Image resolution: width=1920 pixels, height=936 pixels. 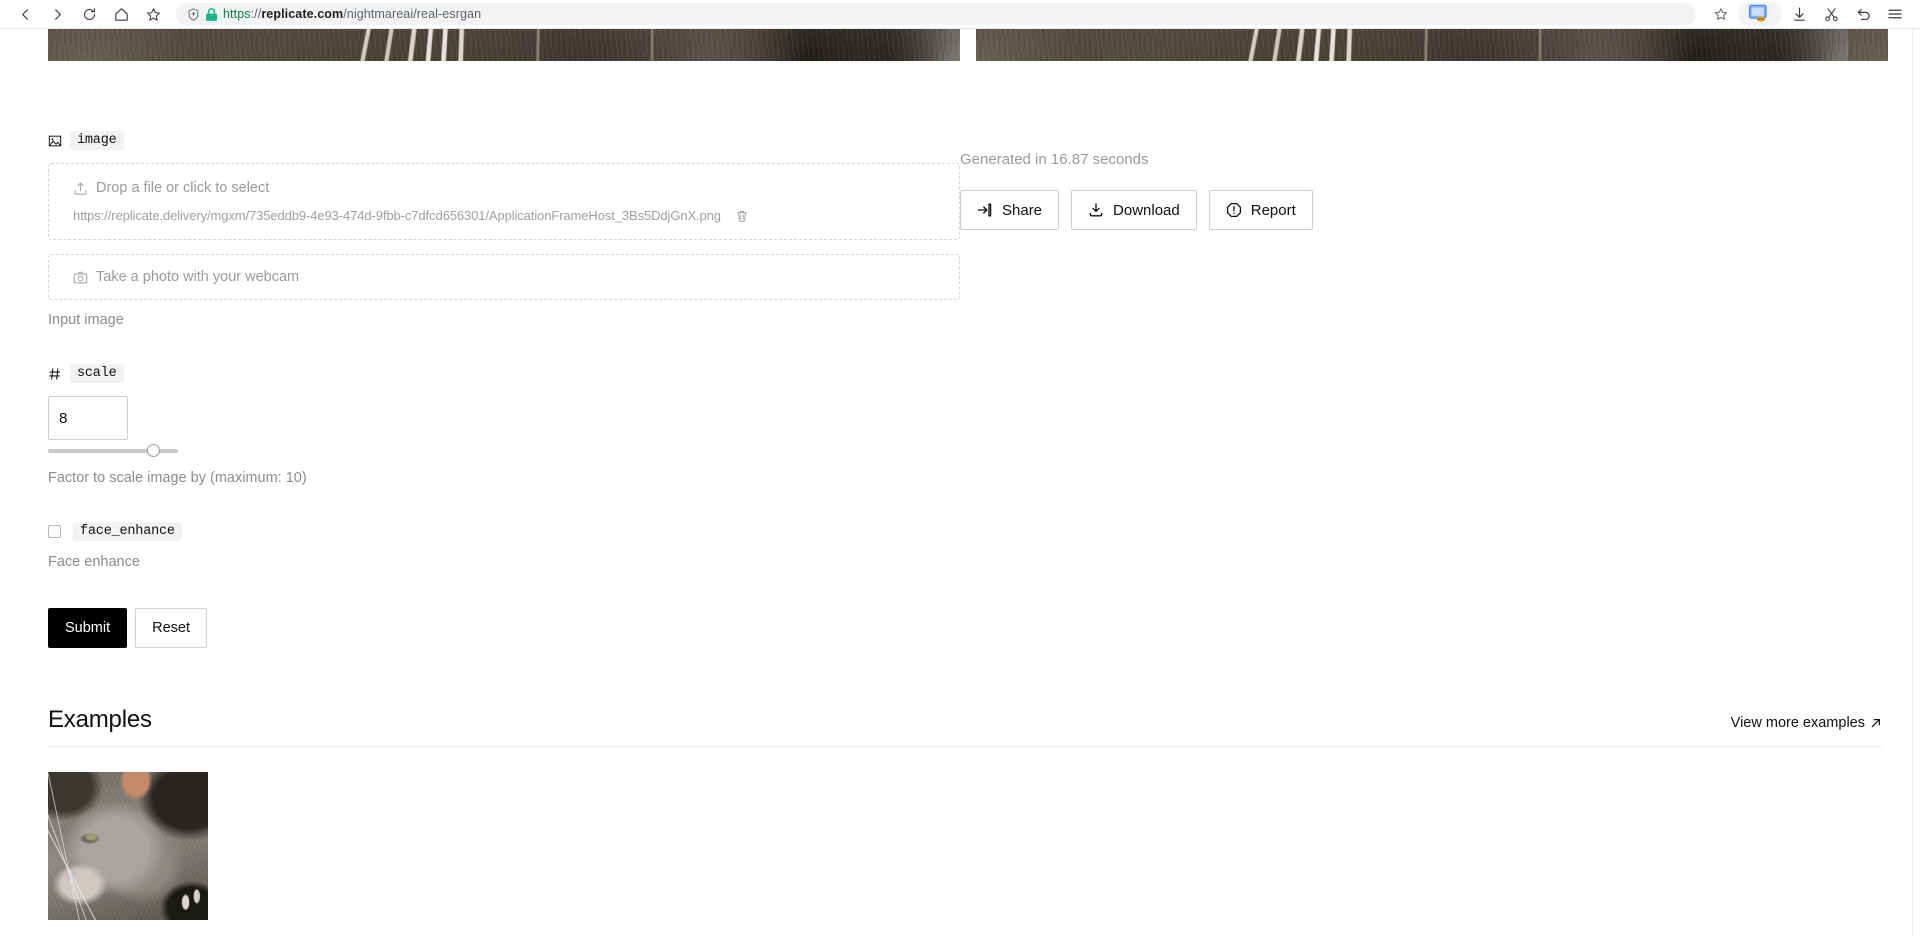 What do you see at coordinates (504, 546) in the screenshot?
I see `face-enhance-field: face_enhance Face enhance` at bounding box center [504, 546].